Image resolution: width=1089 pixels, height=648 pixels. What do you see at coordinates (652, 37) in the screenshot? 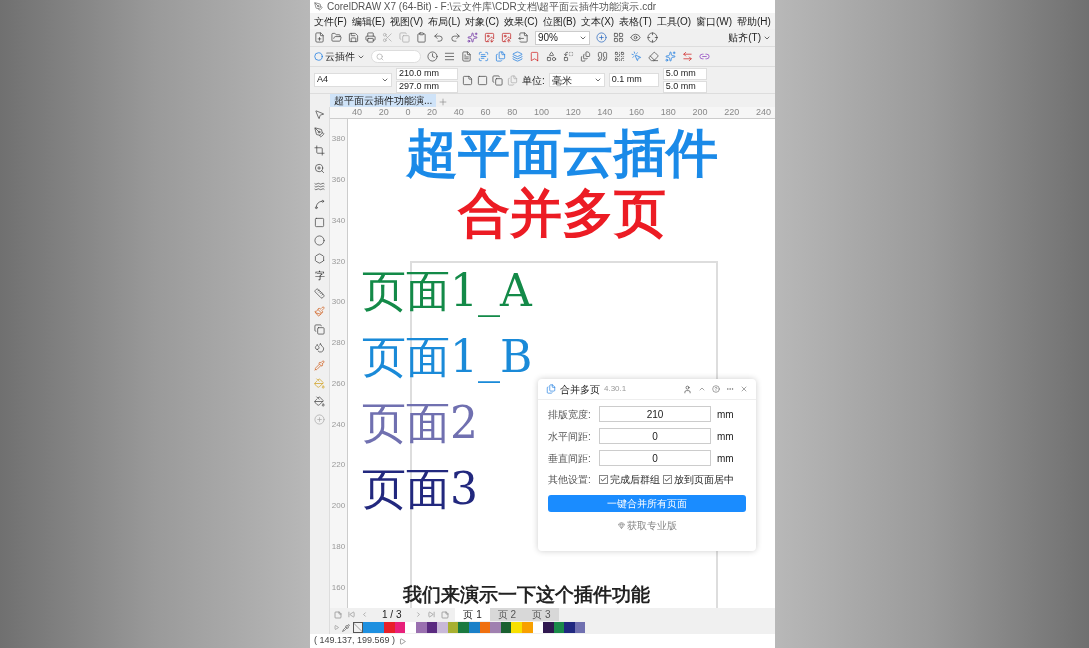
I see `guides-icon` at bounding box center [652, 37].